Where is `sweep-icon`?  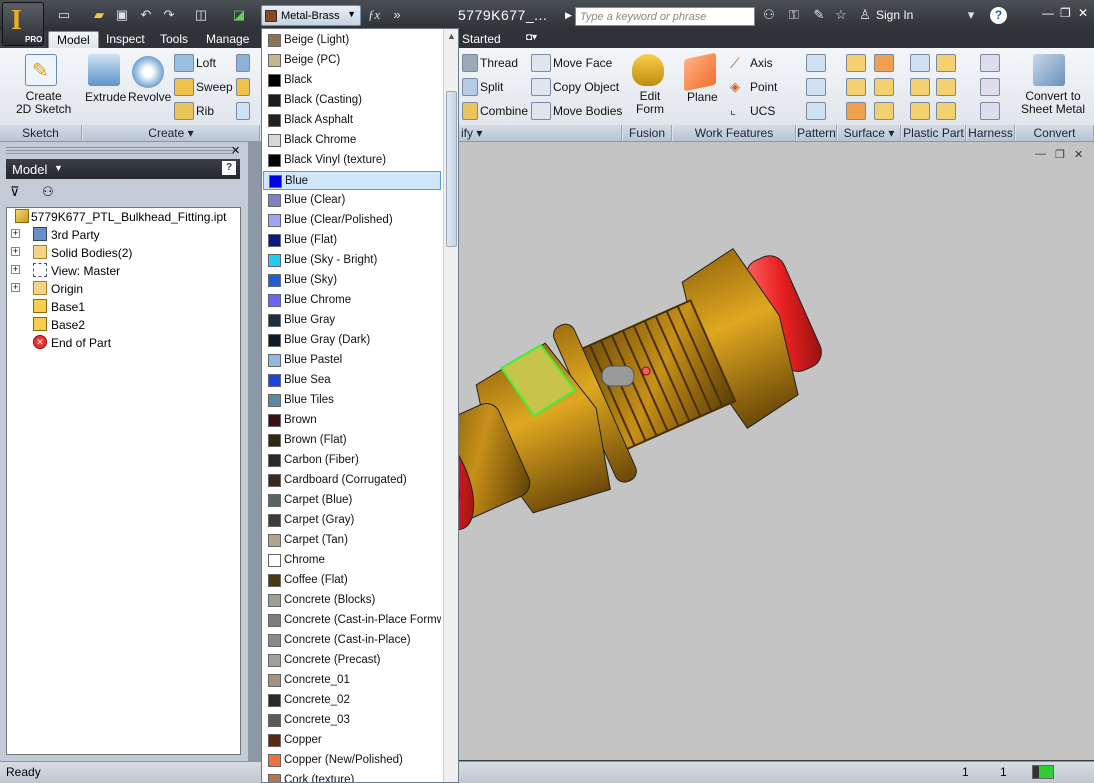 sweep-icon is located at coordinates (184, 87).